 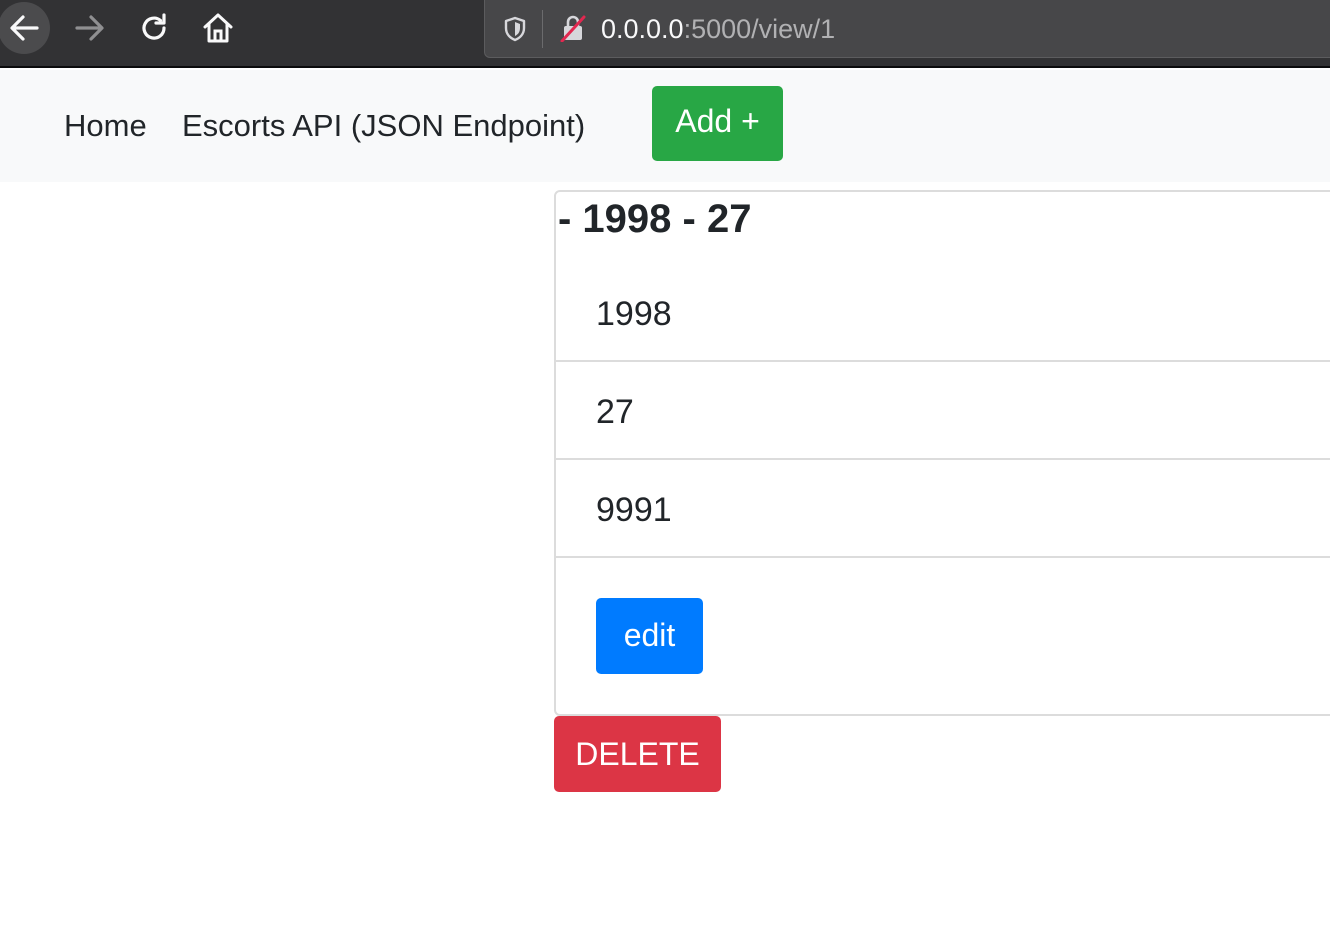 I want to click on back-button, so click(x=25, y=28).